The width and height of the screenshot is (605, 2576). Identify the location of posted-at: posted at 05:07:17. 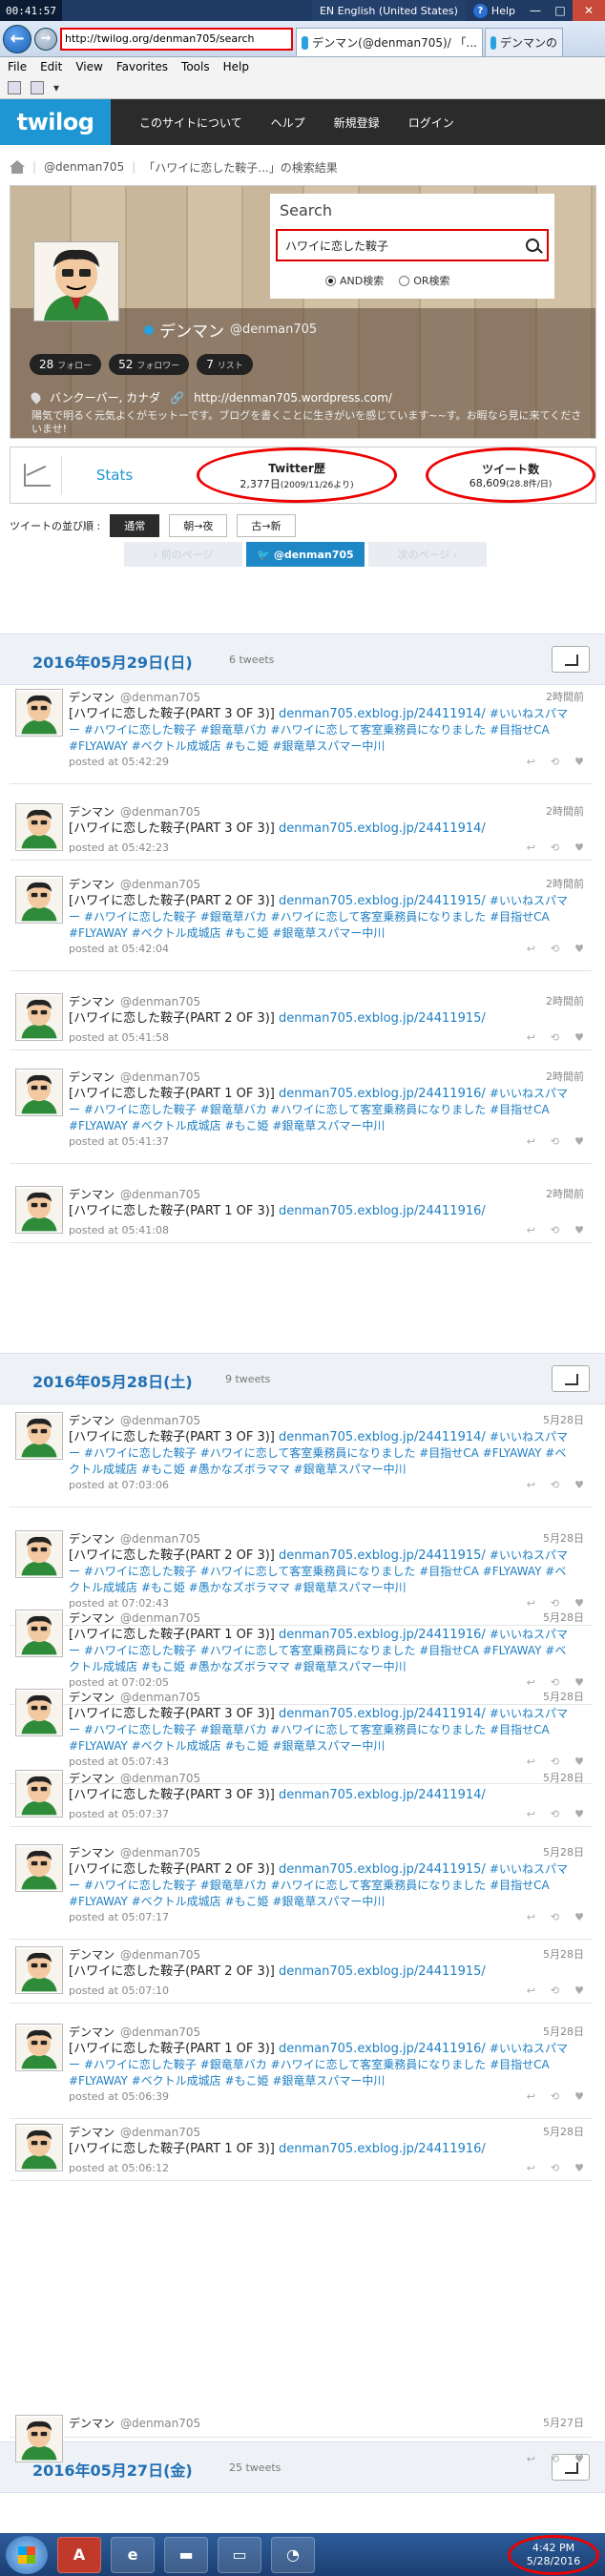
(119, 1917).